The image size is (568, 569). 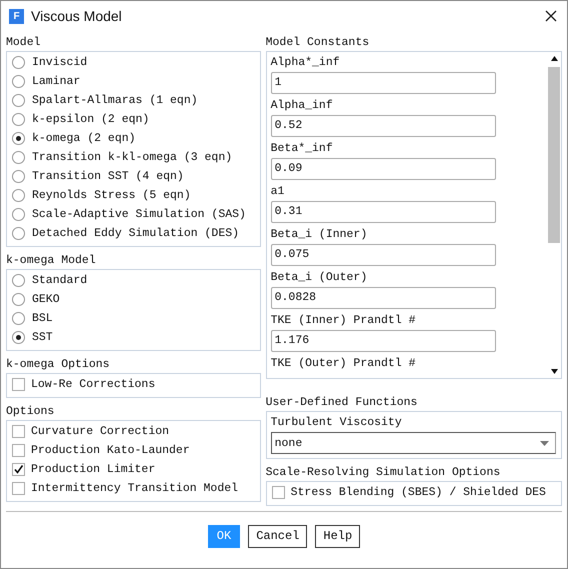 I want to click on input-field: 0.31, so click(x=383, y=212).